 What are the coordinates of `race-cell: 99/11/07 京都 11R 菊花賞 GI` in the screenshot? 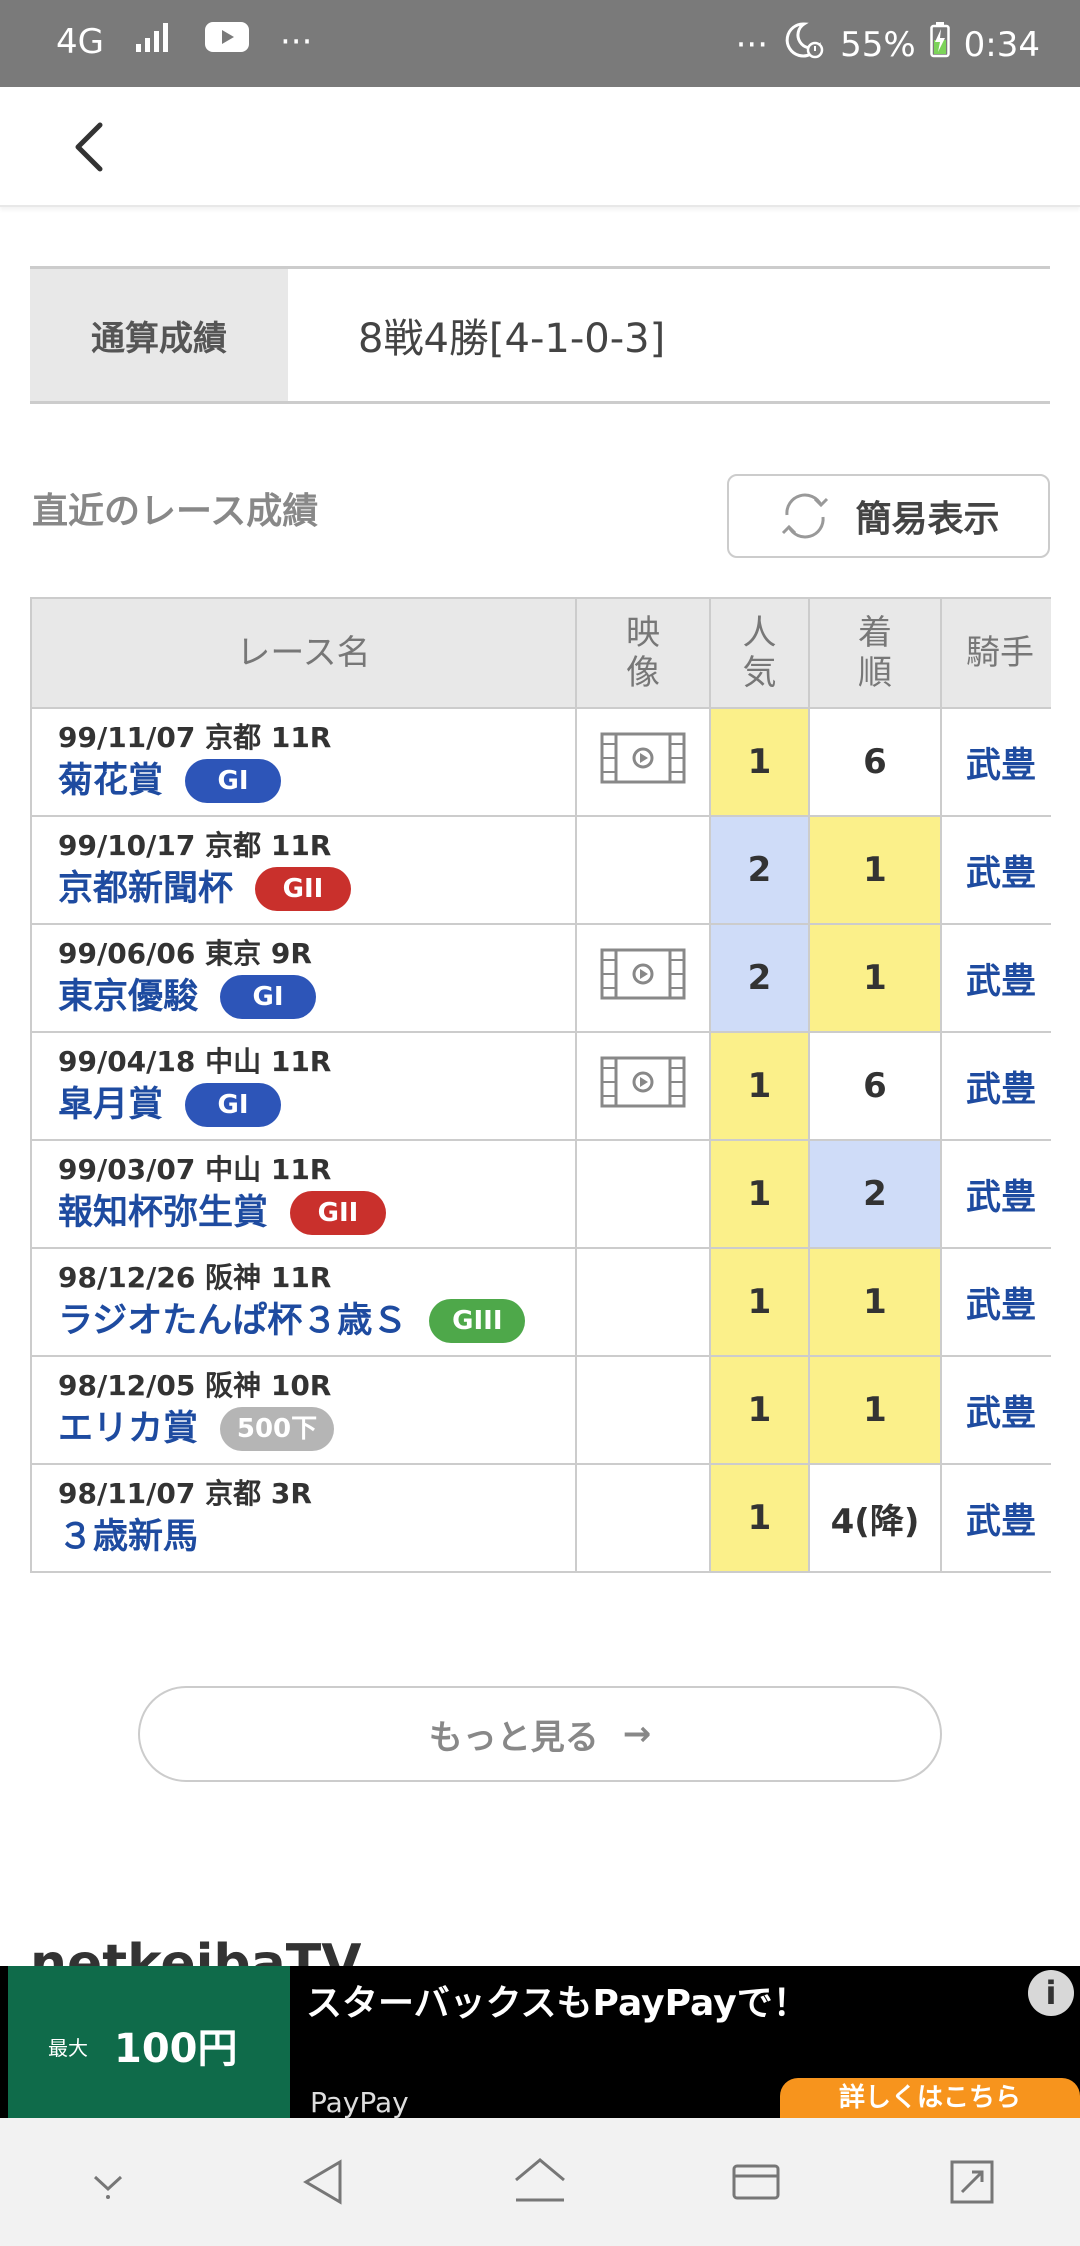 It's located at (303, 762).